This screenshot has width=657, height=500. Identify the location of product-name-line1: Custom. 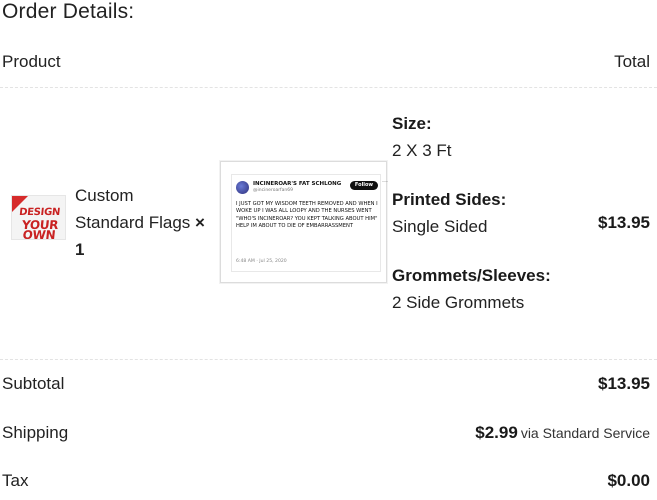
(104, 195).